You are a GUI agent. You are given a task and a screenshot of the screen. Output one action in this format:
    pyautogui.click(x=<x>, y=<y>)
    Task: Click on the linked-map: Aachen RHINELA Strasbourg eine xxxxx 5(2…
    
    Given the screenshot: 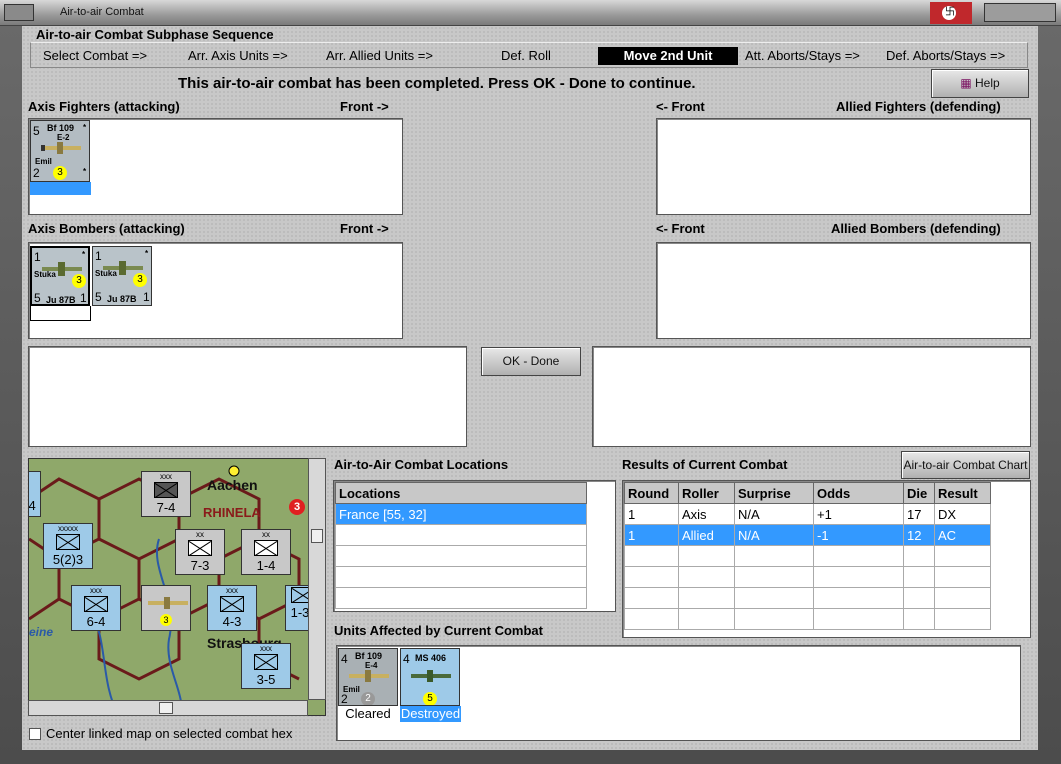 What is the action you would take?
    pyautogui.click(x=177, y=587)
    